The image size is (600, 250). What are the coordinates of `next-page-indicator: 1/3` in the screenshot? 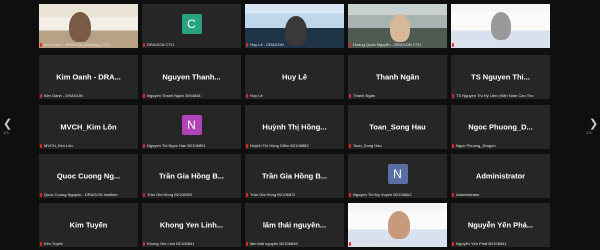 It's located at (589, 132).